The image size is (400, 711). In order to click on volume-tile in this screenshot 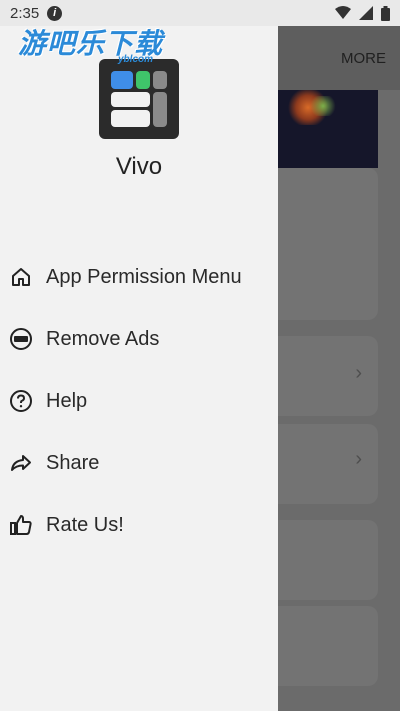, I will do `click(130, 118)`.